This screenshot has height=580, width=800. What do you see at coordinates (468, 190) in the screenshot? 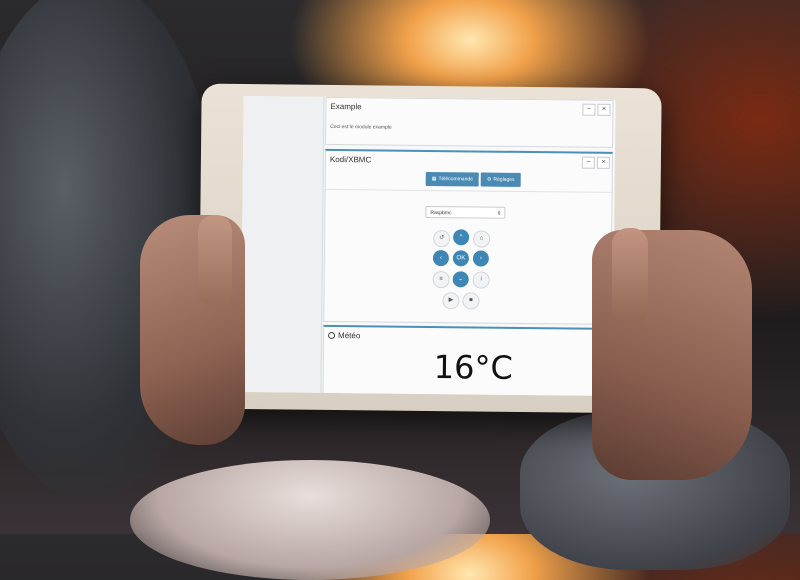
I see `tab-divider` at bounding box center [468, 190].